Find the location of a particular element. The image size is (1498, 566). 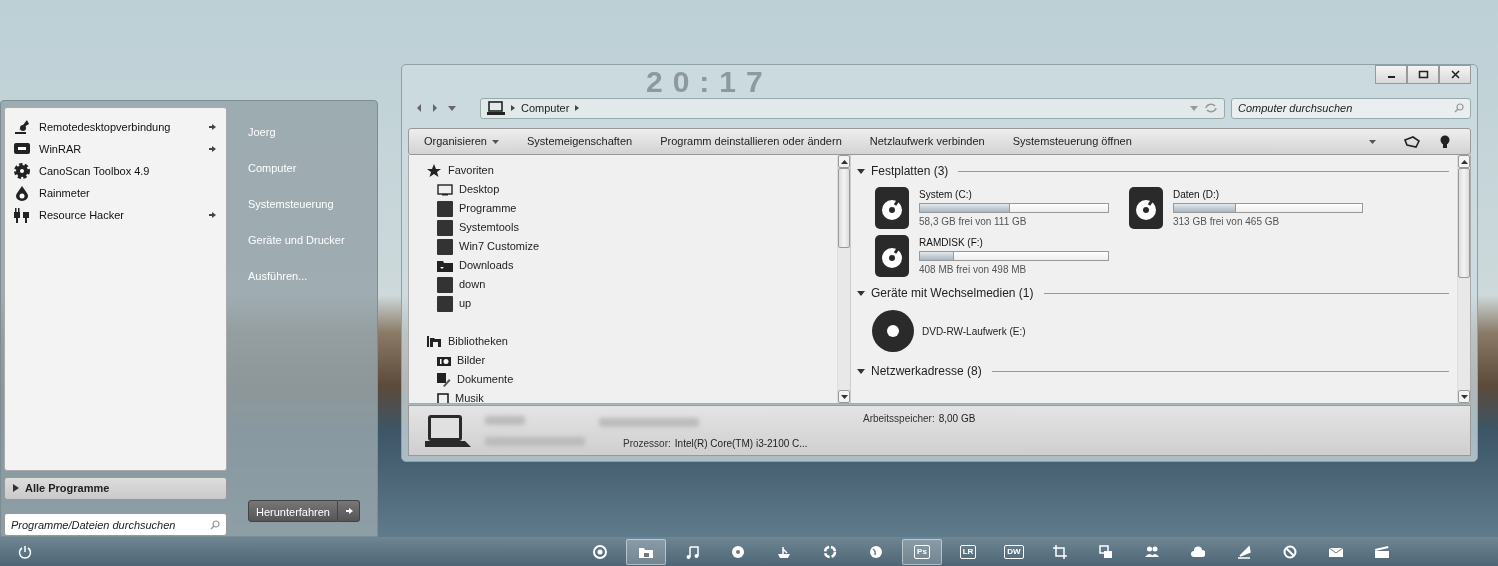

star-icon is located at coordinates (434, 170).